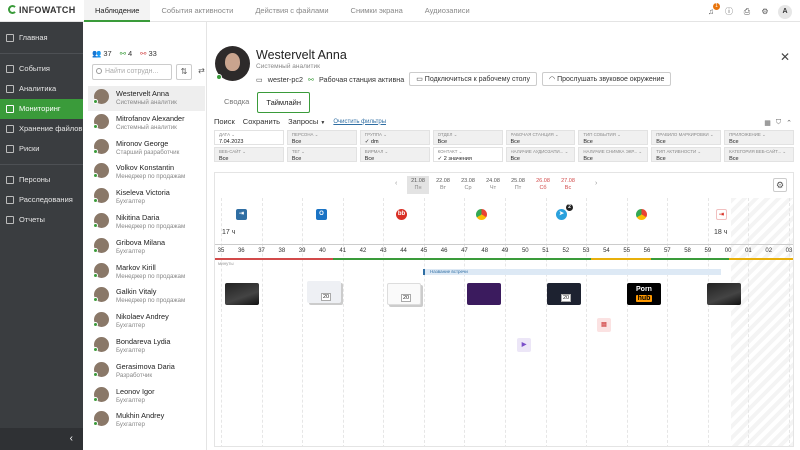  I want to click on sort-button: ⇅, so click(184, 72).